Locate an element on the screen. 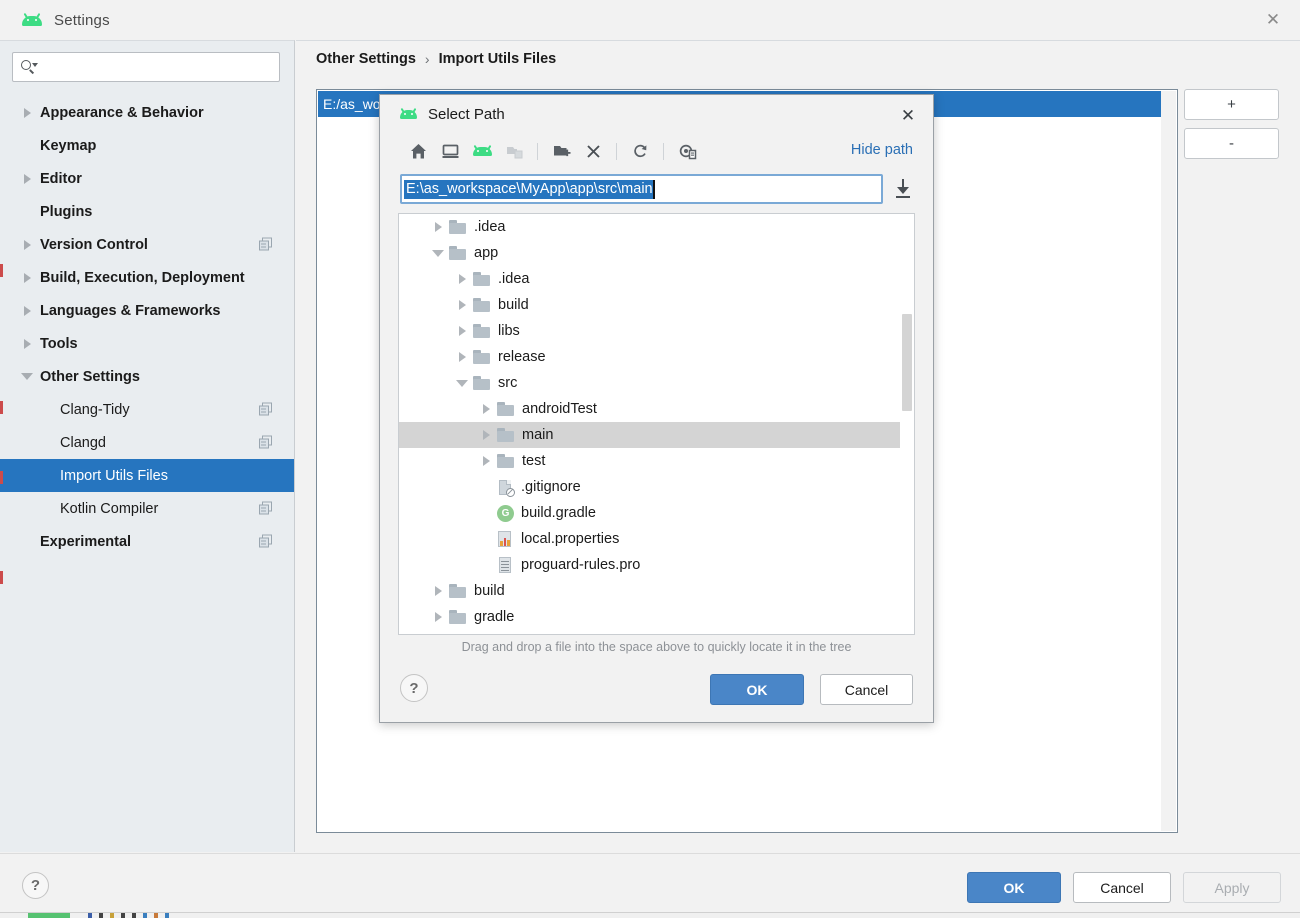  dialog-ok-button: OK is located at coordinates (757, 689).